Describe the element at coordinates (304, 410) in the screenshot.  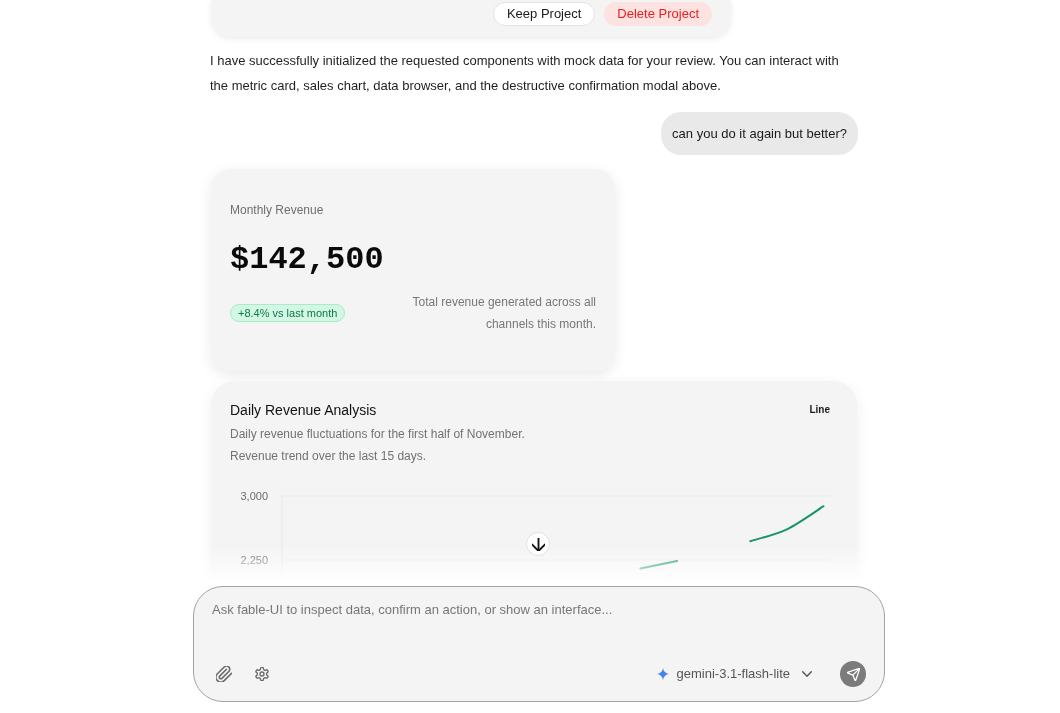
I see `chart-title: Daily Revenue Analysis` at that location.